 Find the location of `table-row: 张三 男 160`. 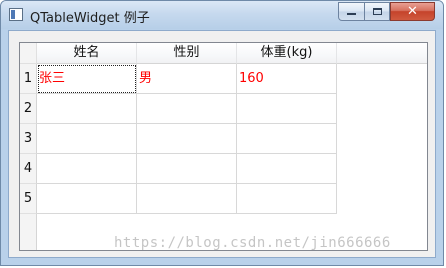

table-row: 张三 男 160 is located at coordinates (187, 79).